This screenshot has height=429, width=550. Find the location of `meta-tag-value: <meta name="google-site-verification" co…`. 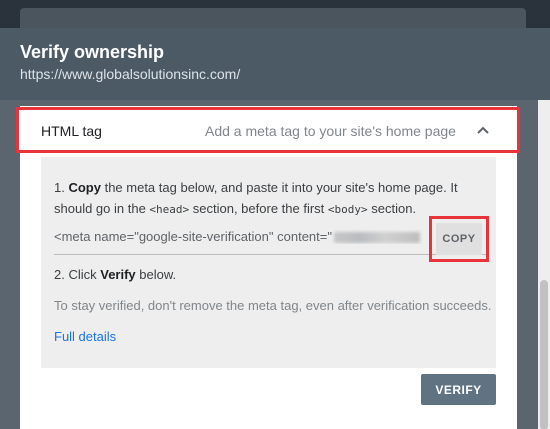

meta-tag-value: <meta name="google-site-verification" co… is located at coordinates (240, 236).